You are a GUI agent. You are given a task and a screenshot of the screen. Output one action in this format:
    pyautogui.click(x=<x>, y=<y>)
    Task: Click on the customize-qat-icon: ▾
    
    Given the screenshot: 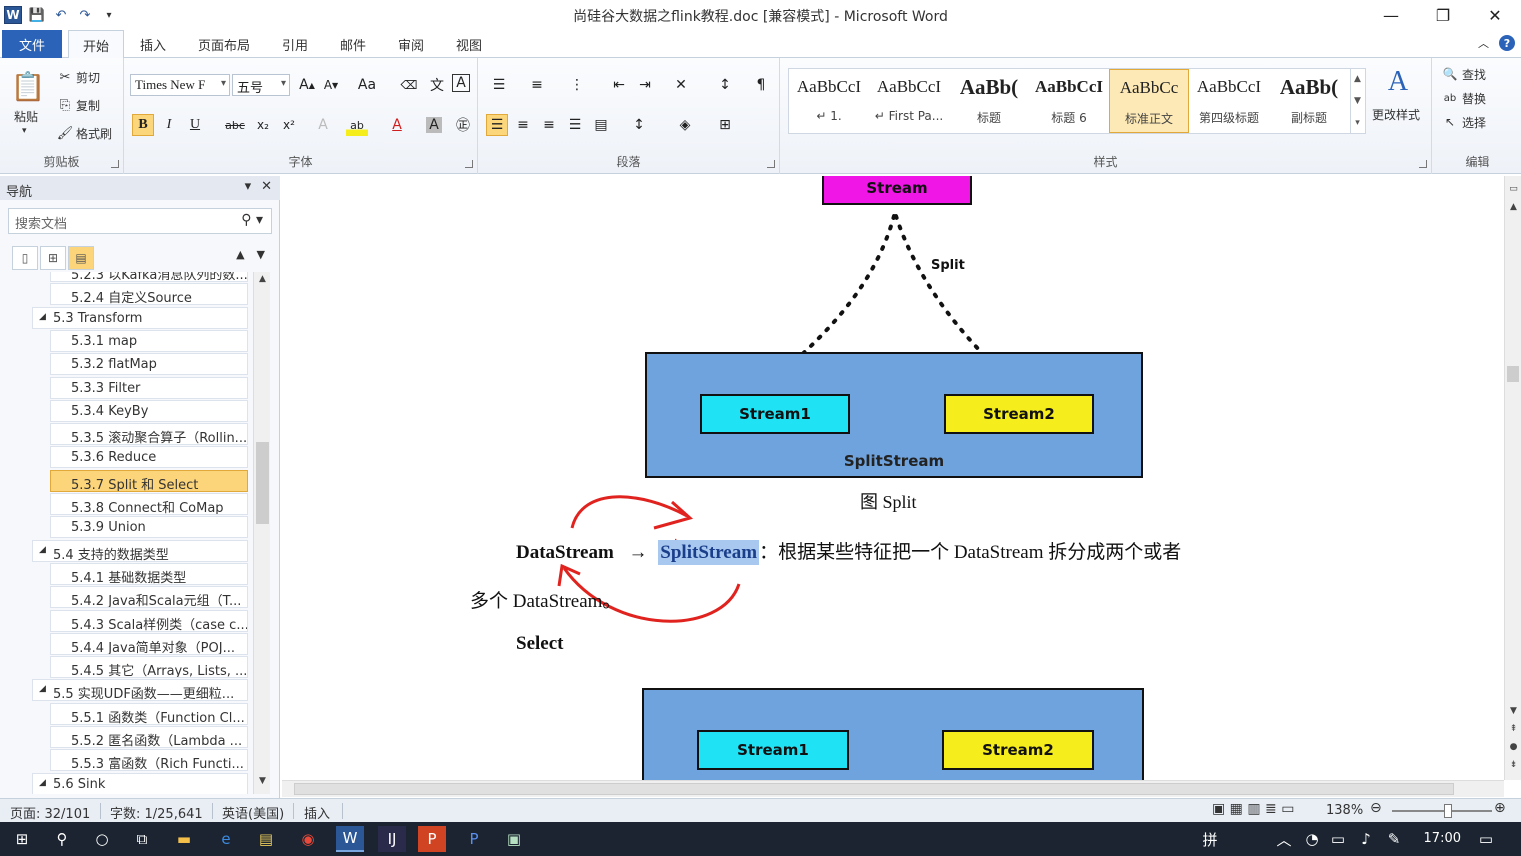 What is the action you would take?
    pyautogui.click(x=109, y=15)
    